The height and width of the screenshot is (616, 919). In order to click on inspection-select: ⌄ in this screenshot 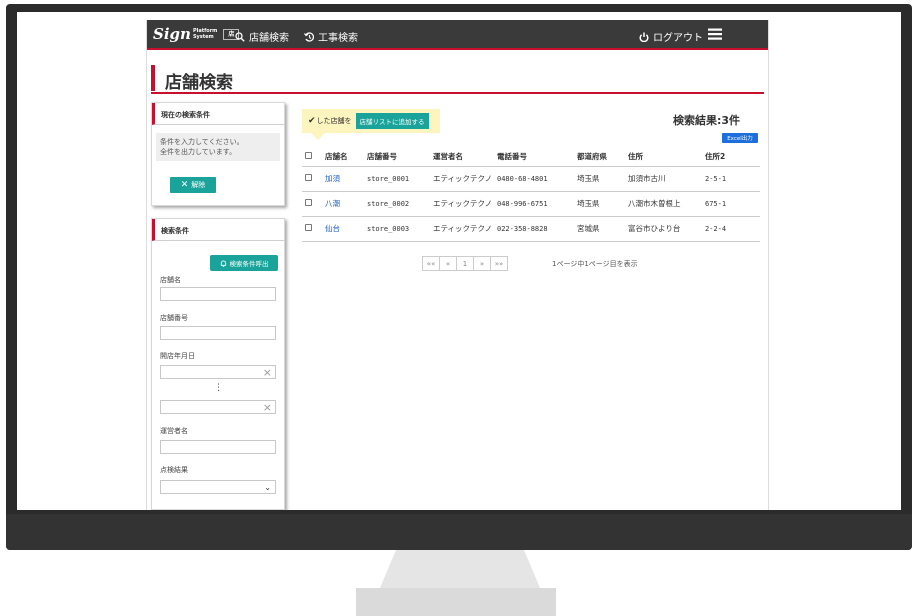, I will do `click(218, 487)`.